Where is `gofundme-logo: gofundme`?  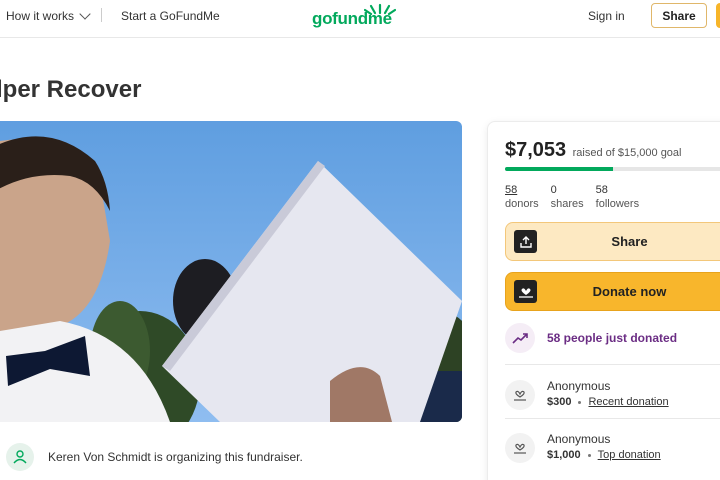 gofundme-logo: gofundme is located at coordinates (357, 16).